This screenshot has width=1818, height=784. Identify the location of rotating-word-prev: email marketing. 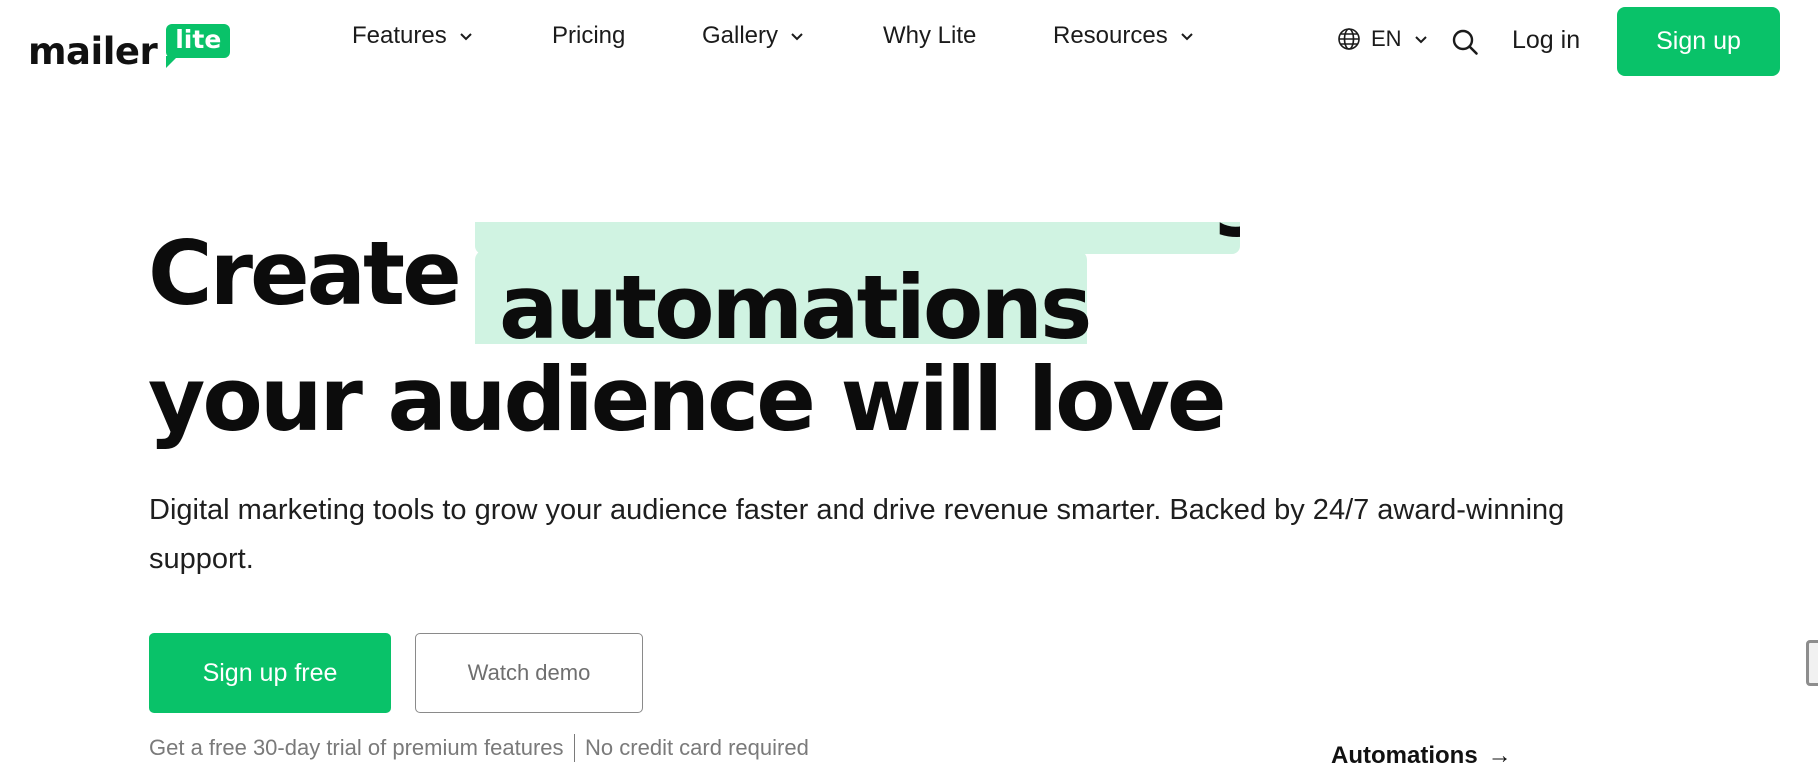
(872, 227).